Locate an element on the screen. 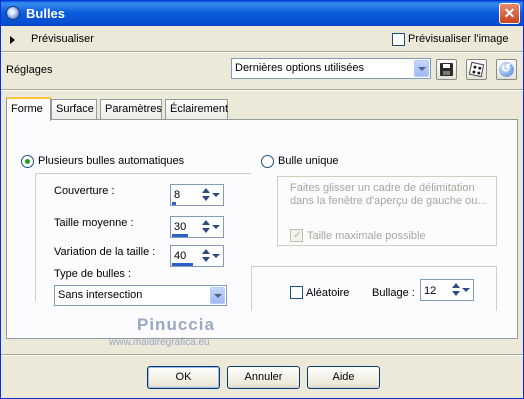  close-button: ✕ is located at coordinates (509, 13).